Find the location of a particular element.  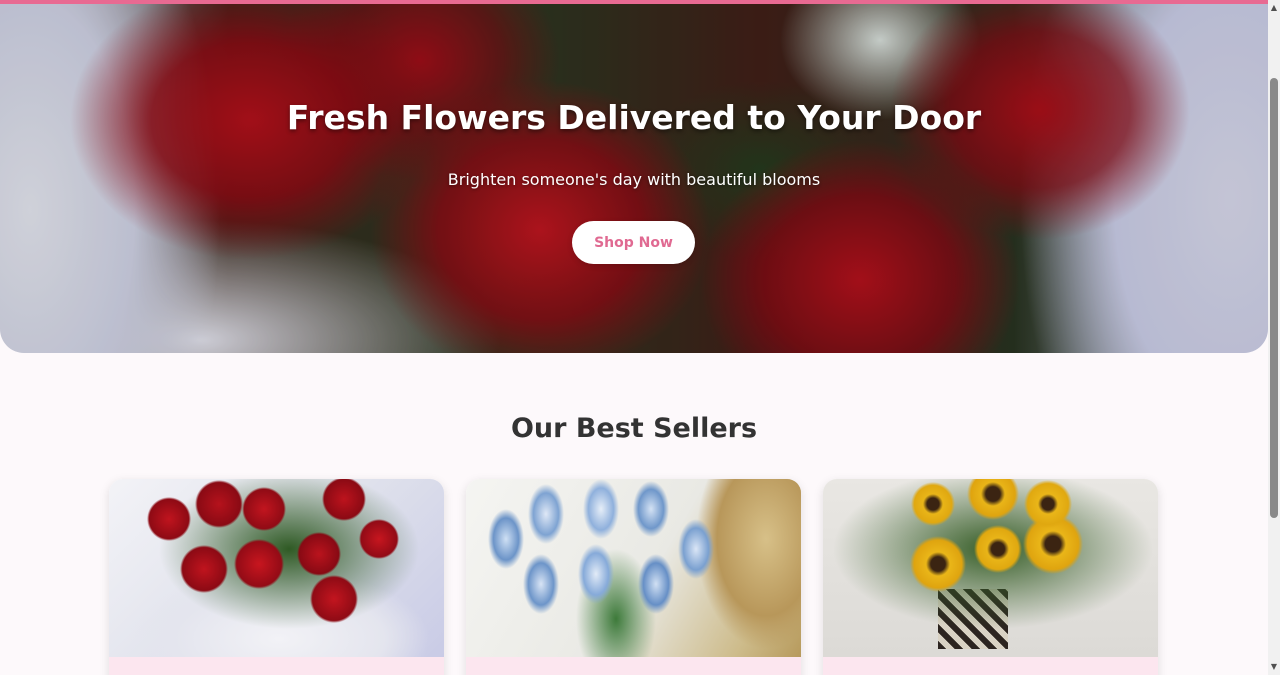

product-image-tulips is located at coordinates (633, 568).